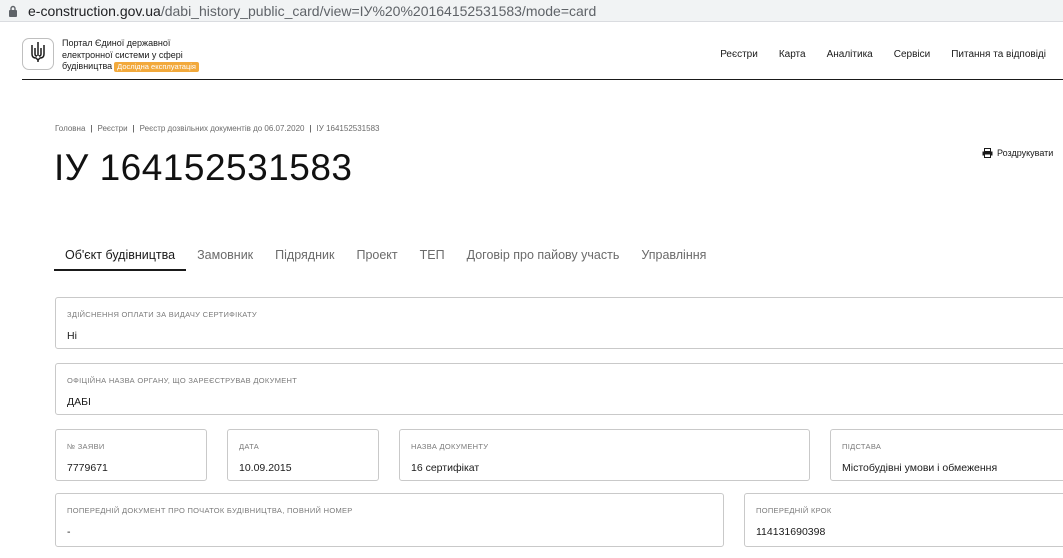 This screenshot has height=558, width=1063. What do you see at coordinates (122, 54) in the screenshot?
I see `site-name-line2: електронної системи у сфері` at bounding box center [122, 54].